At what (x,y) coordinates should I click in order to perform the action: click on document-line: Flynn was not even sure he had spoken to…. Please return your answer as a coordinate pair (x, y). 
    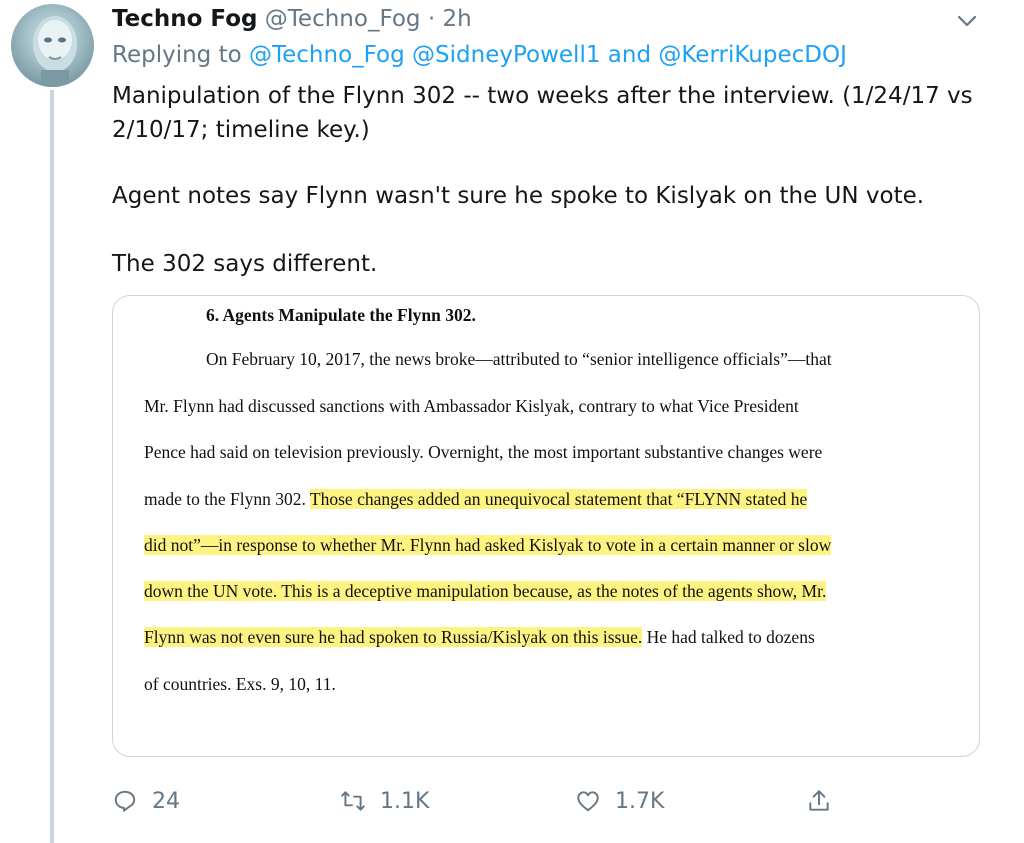
    Looking at the image, I should click on (479, 637).